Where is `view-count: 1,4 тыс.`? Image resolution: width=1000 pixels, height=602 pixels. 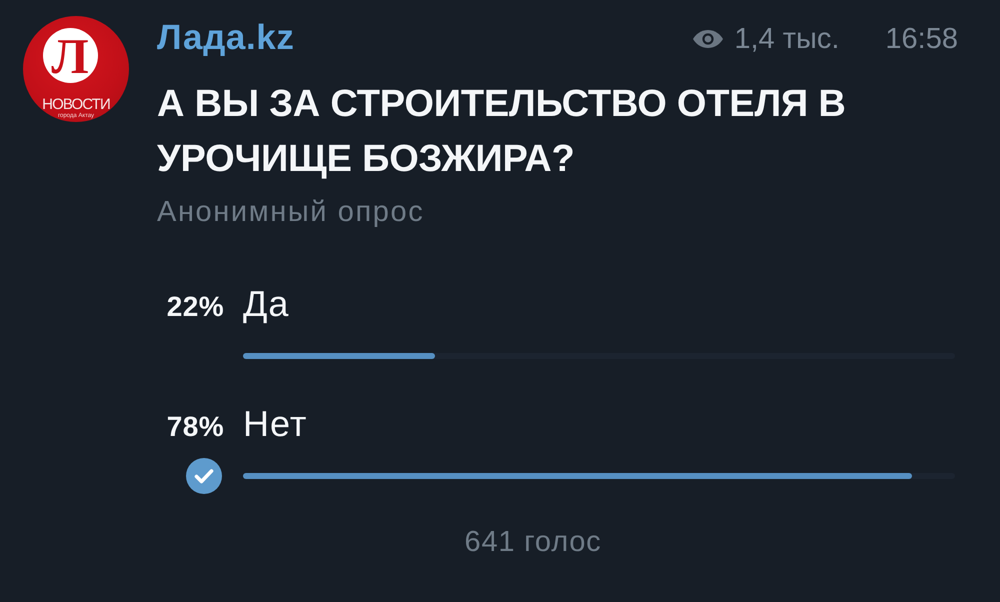
view-count: 1,4 тыс. is located at coordinates (787, 39).